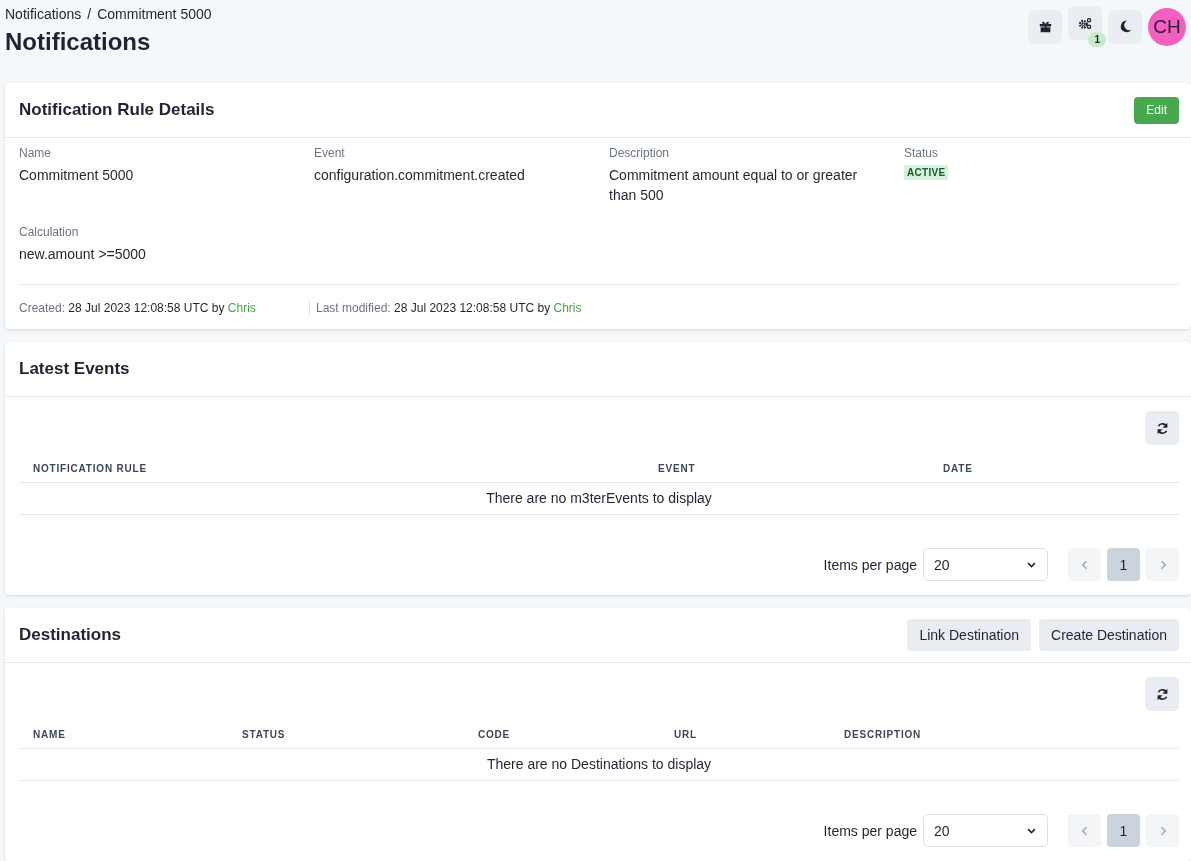 This screenshot has width=1191, height=861. I want to click on gift-button, so click(1045, 26).